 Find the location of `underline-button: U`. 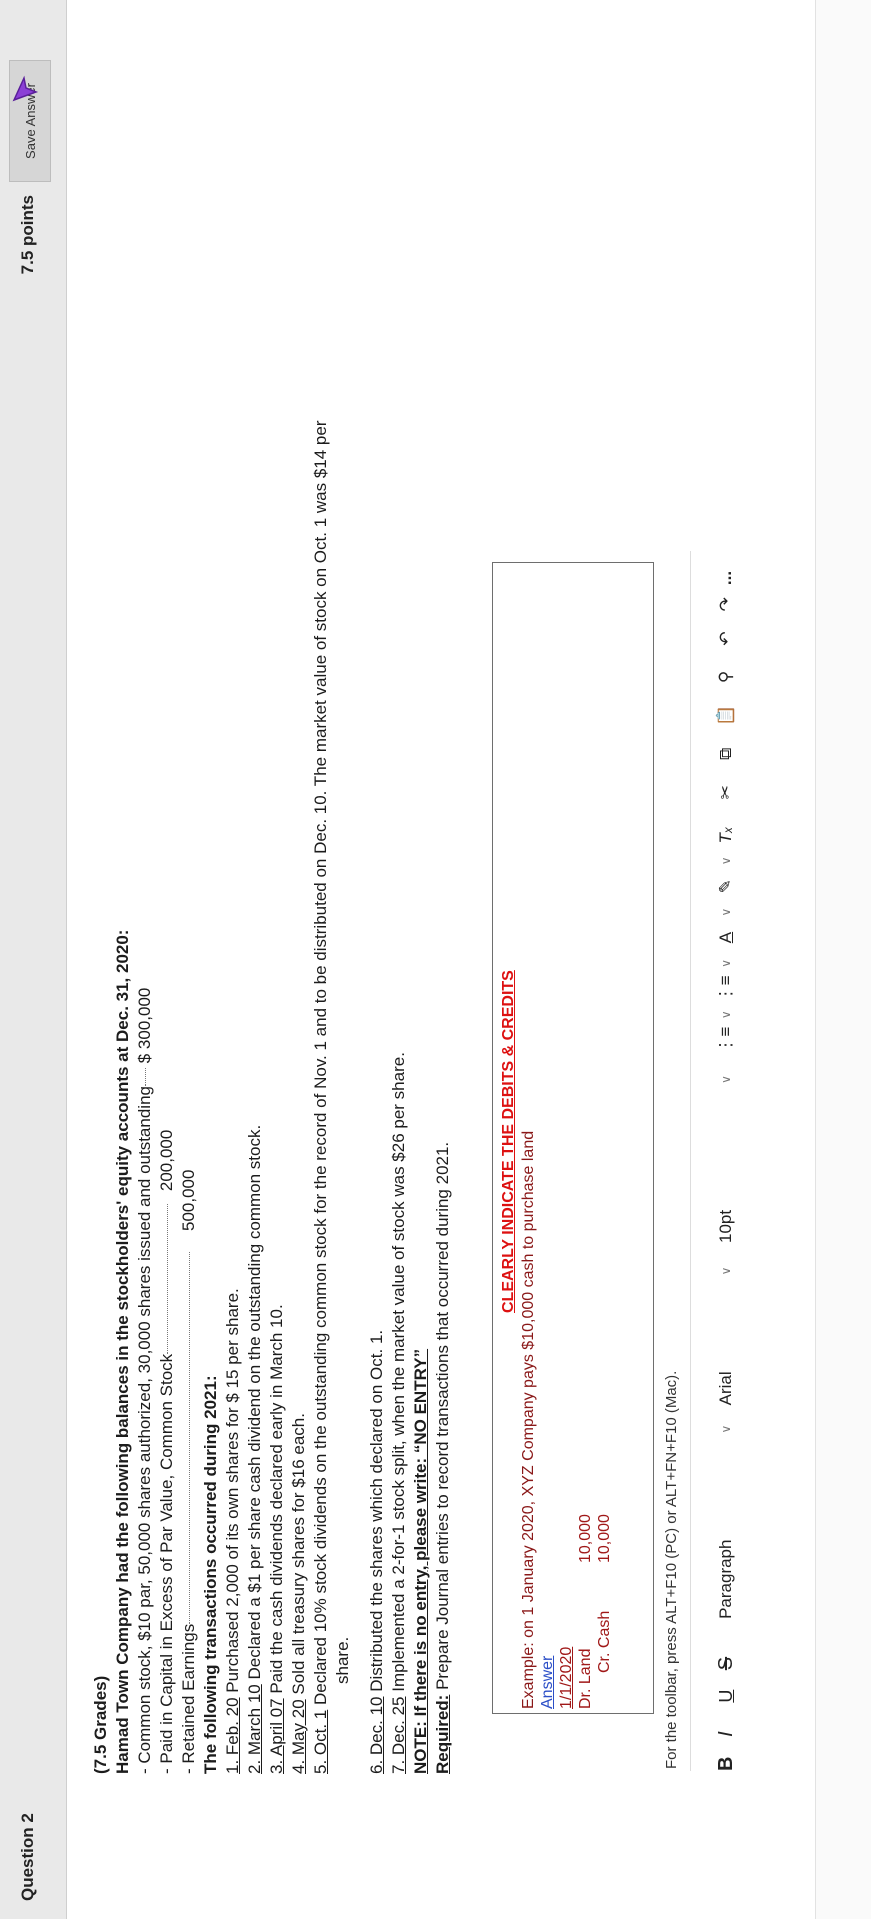

underline-button: U is located at coordinates (726, 1686).